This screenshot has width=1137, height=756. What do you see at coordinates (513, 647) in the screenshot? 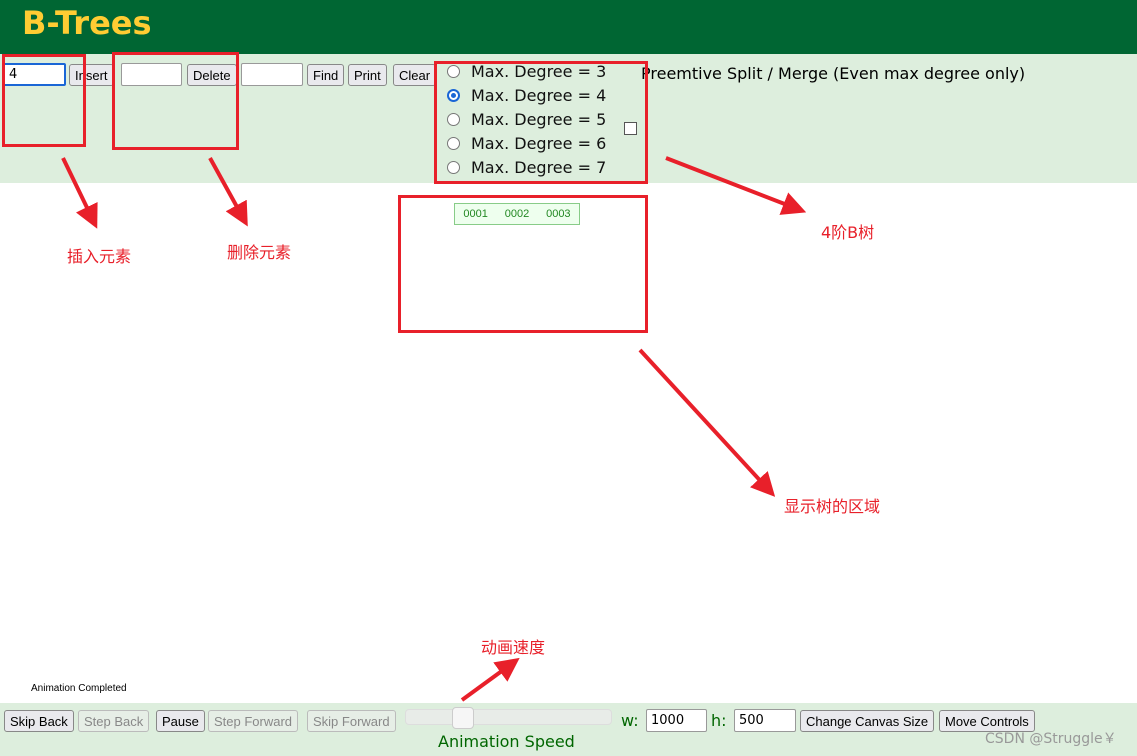
I see `annotation-speed: 动画速度` at bounding box center [513, 647].